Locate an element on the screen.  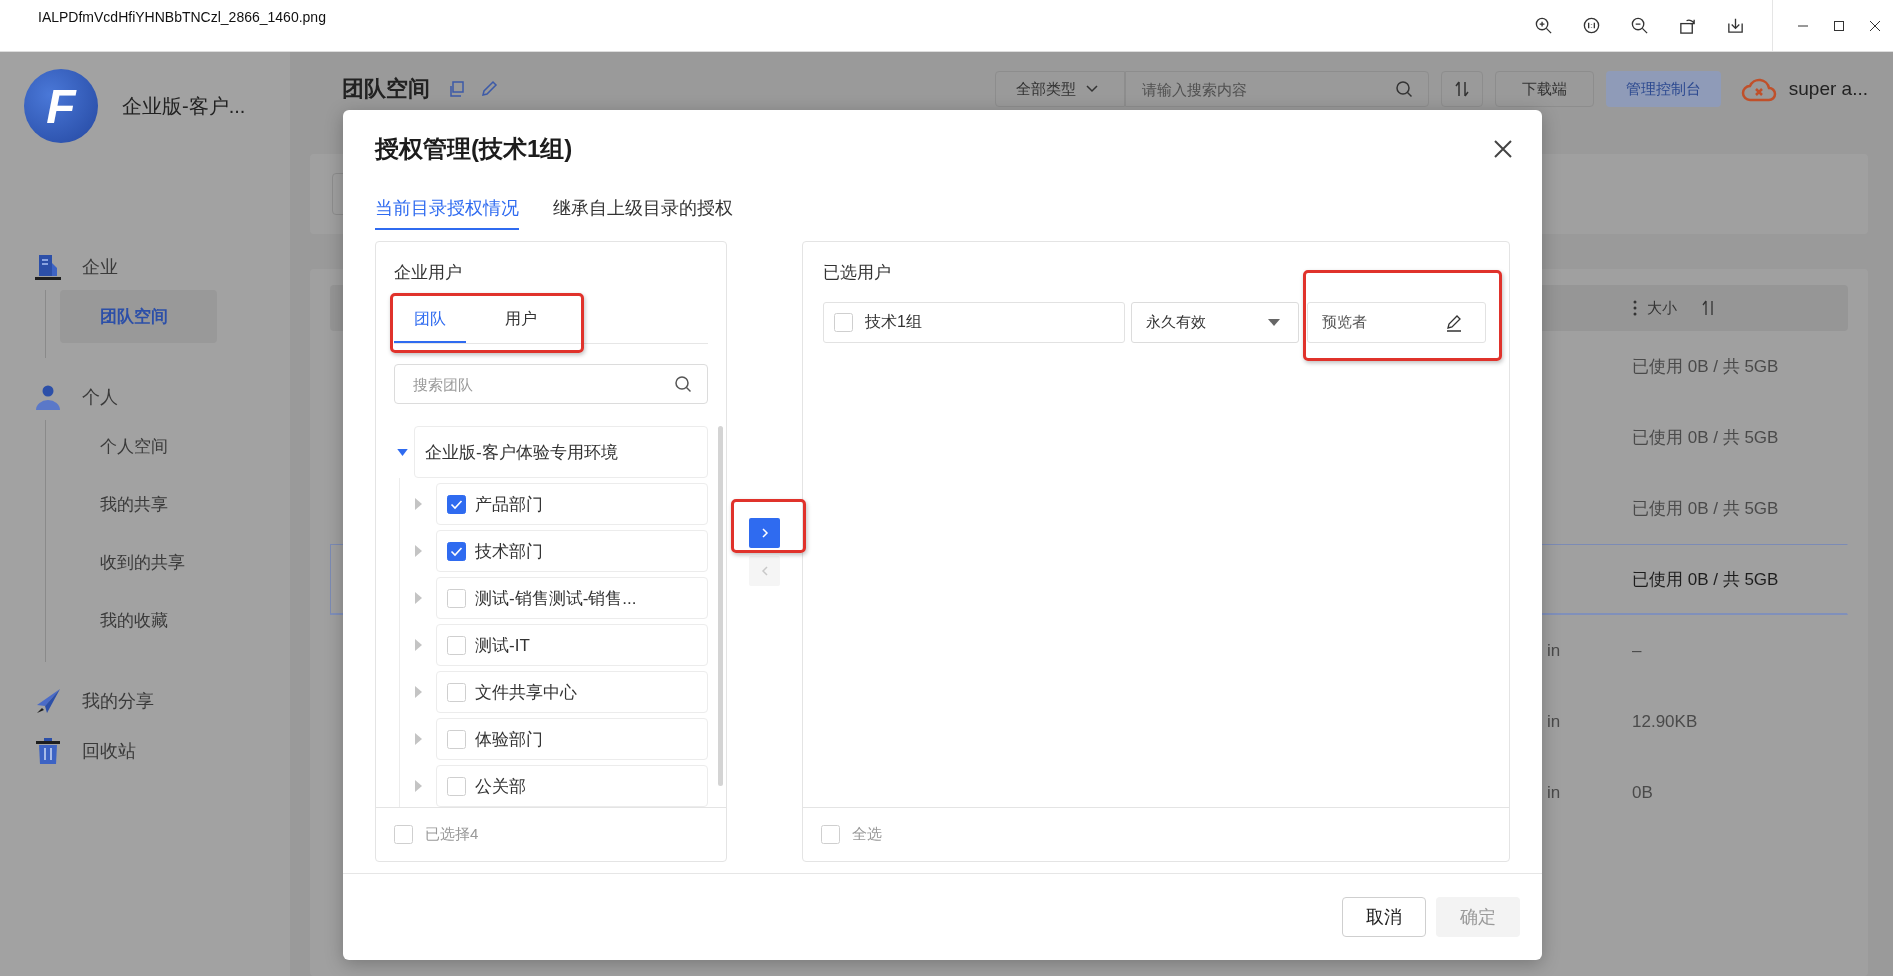
table-cell: 已使用 0B / 共 5GB is located at coordinates (1705, 579).